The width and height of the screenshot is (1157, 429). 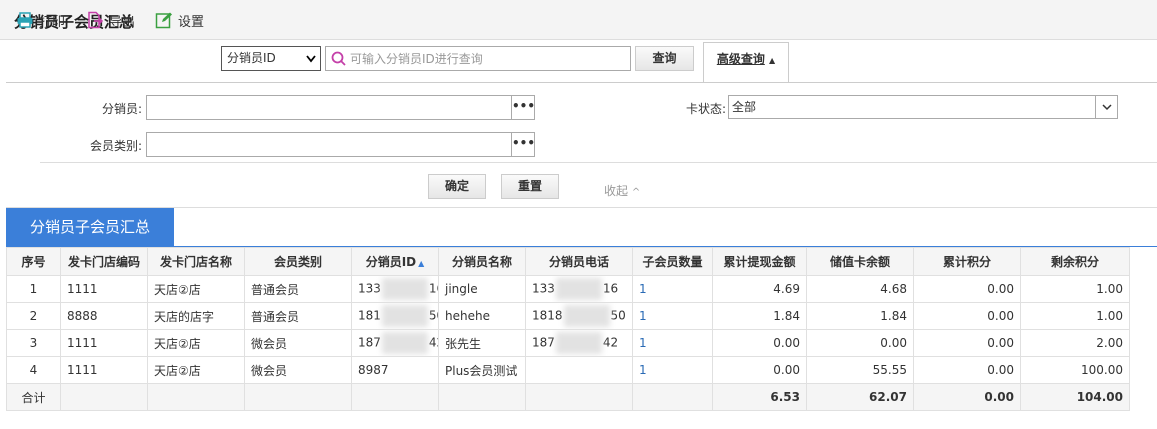 What do you see at coordinates (251, 58) in the screenshot?
I see `search-field-value: 分销员ID` at bounding box center [251, 58].